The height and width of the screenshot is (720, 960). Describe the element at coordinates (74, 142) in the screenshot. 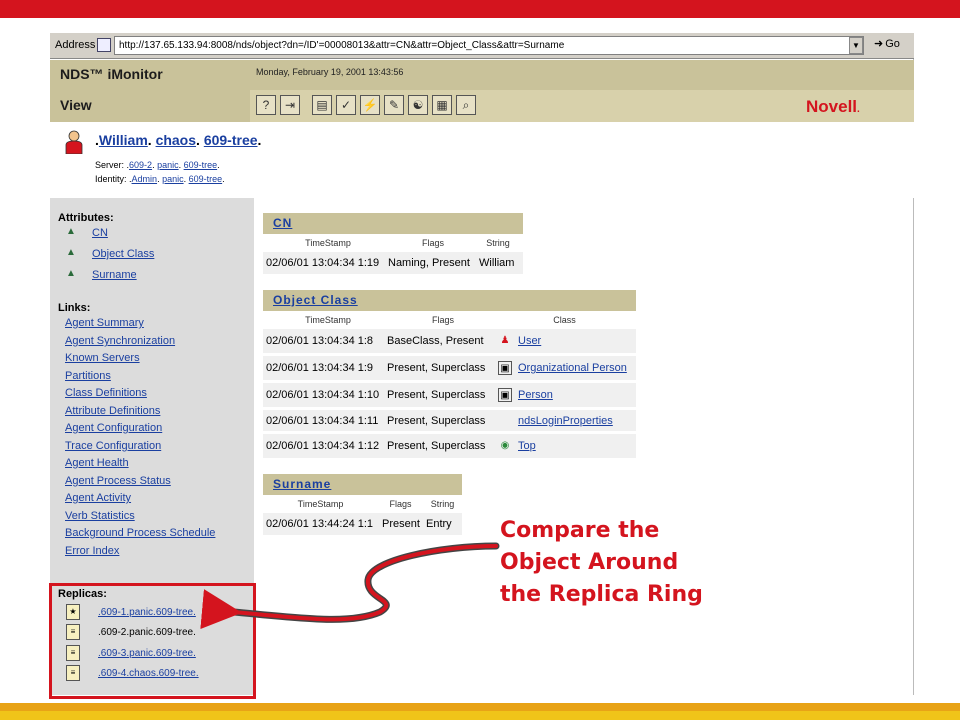

I see `user-object-icon` at that location.